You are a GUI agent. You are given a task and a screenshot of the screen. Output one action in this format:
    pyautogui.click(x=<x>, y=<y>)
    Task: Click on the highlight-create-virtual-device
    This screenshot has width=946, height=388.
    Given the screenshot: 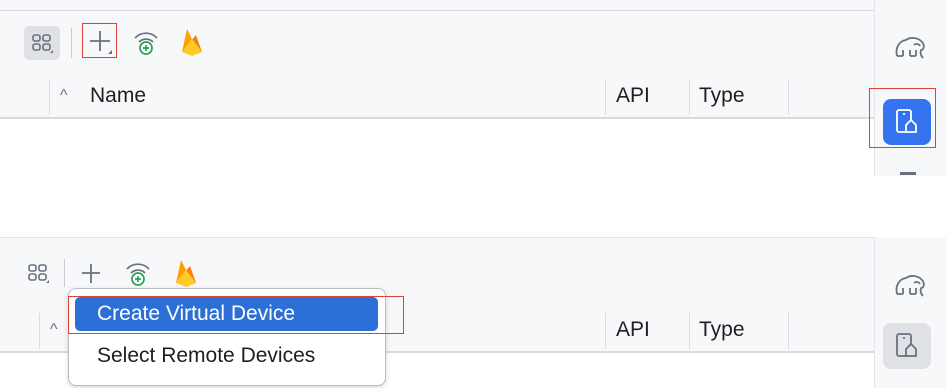 What is the action you would take?
    pyautogui.click(x=236, y=315)
    